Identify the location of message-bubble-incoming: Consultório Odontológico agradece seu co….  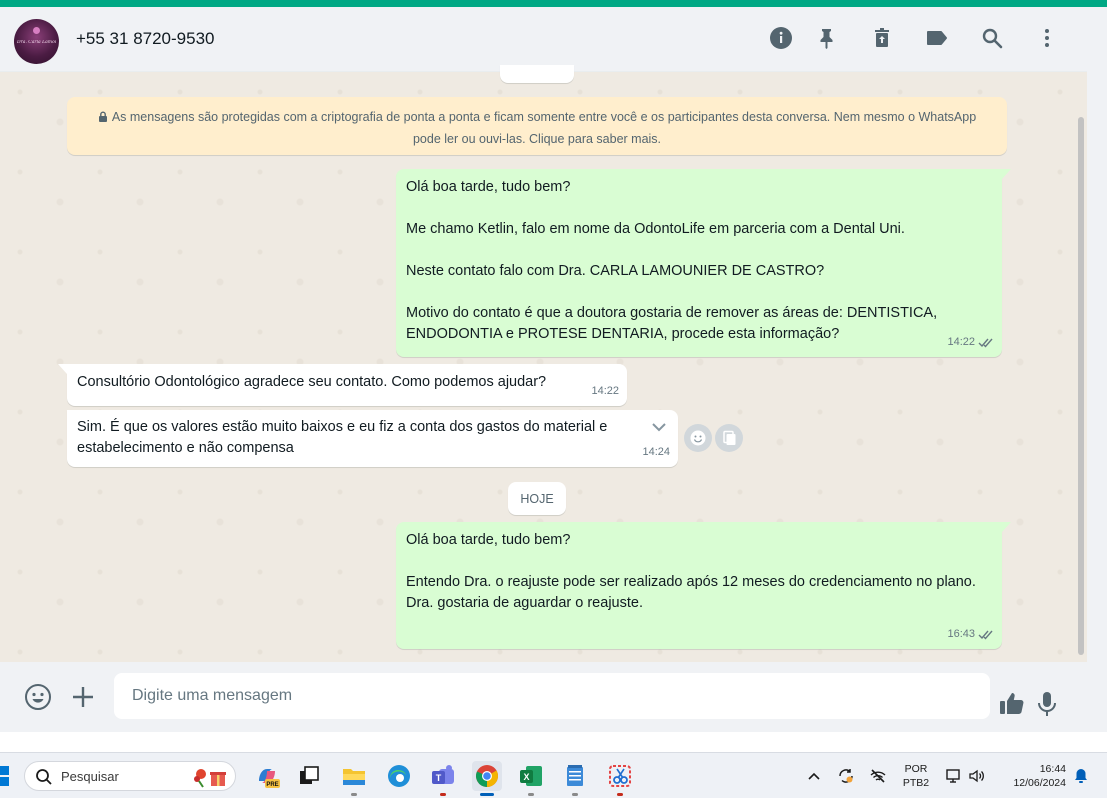
(347, 385).